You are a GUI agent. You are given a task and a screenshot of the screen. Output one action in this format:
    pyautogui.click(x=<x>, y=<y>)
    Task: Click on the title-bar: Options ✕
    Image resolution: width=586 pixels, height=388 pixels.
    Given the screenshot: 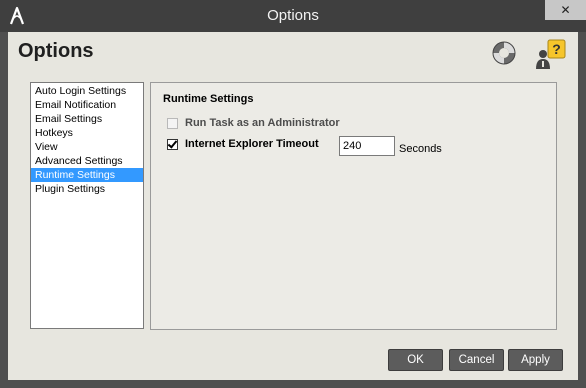 What is the action you would take?
    pyautogui.click(x=293, y=16)
    